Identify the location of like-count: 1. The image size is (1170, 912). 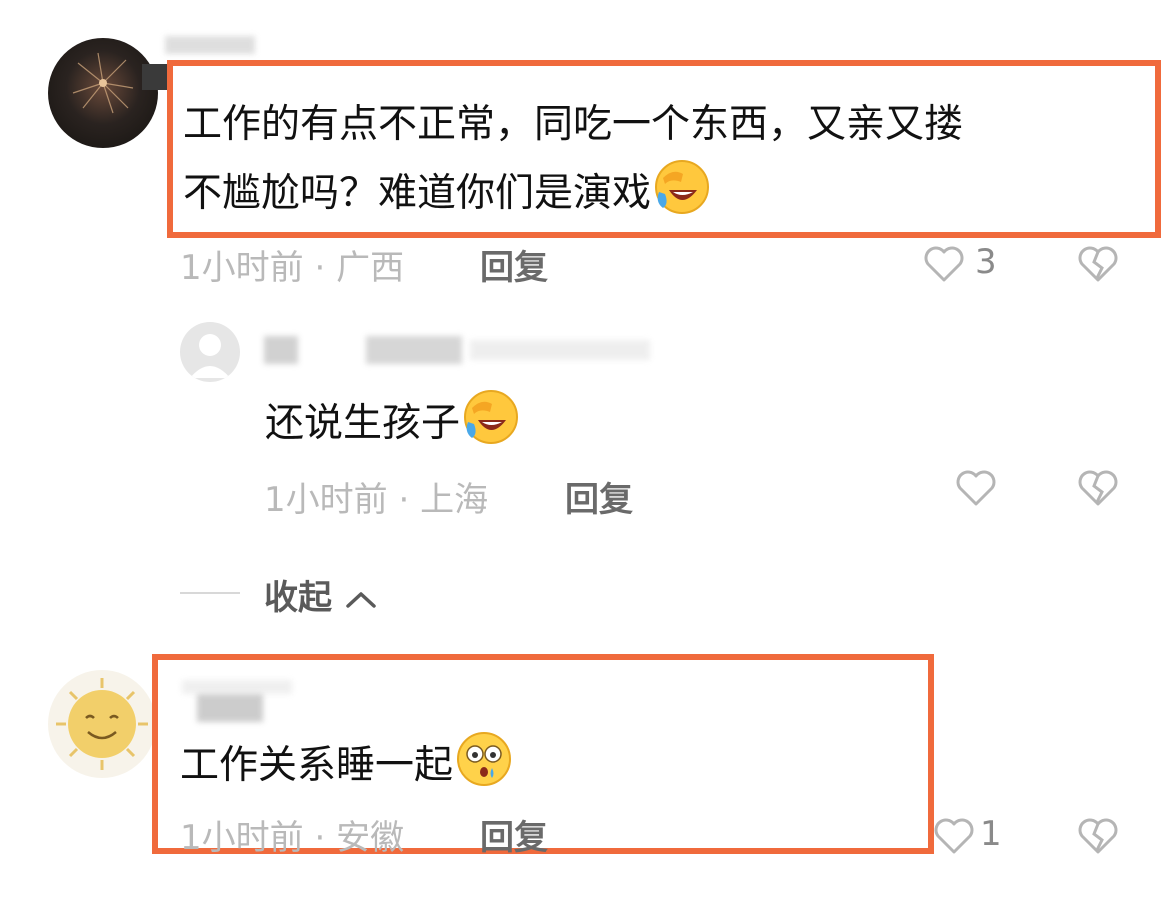
(991, 834).